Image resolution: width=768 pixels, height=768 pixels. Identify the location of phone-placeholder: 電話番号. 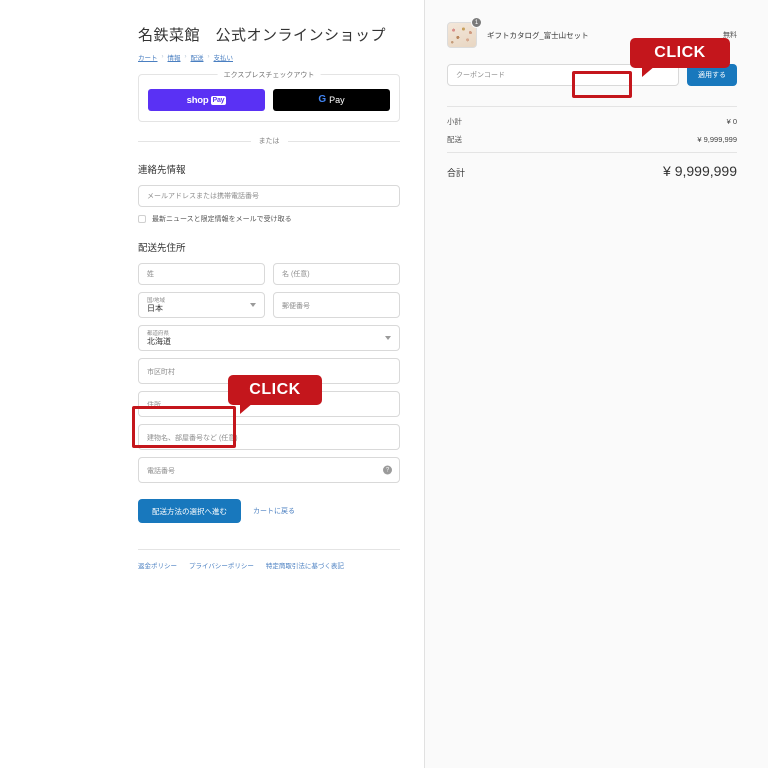
(161, 471).